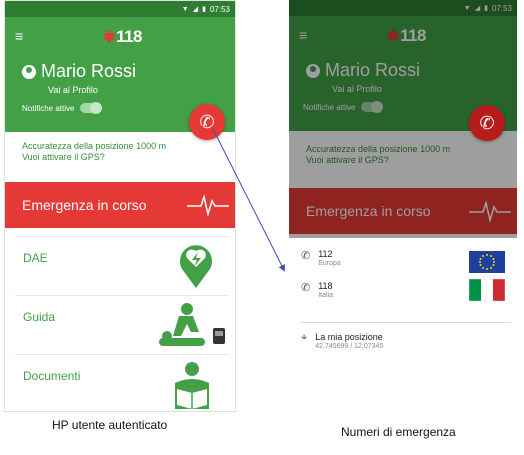  What do you see at coordinates (110, 425) in the screenshot?
I see `caption-left: HP utente autenticato` at bounding box center [110, 425].